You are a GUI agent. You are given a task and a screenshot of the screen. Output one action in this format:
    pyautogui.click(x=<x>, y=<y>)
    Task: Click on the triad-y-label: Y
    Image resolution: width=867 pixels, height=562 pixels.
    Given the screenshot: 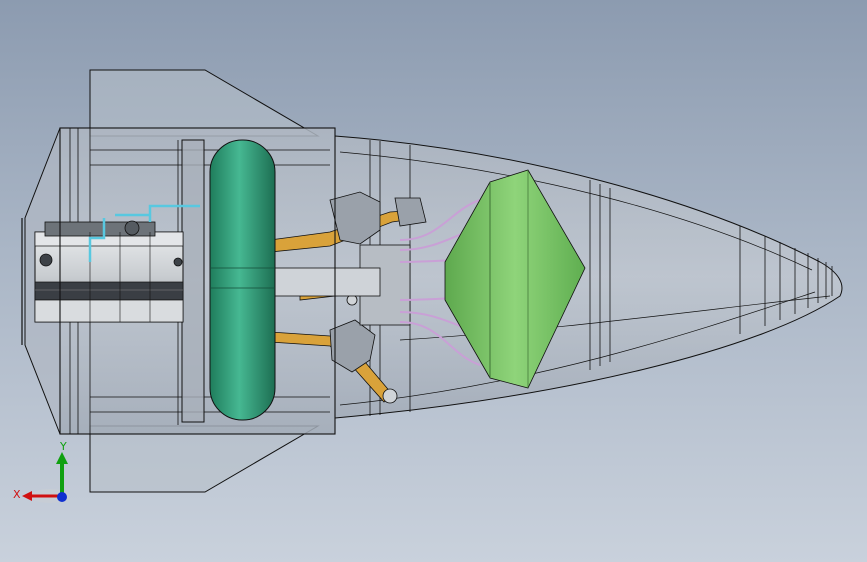 What is the action you would take?
    pyautogui.click(x=63, y=446)
    